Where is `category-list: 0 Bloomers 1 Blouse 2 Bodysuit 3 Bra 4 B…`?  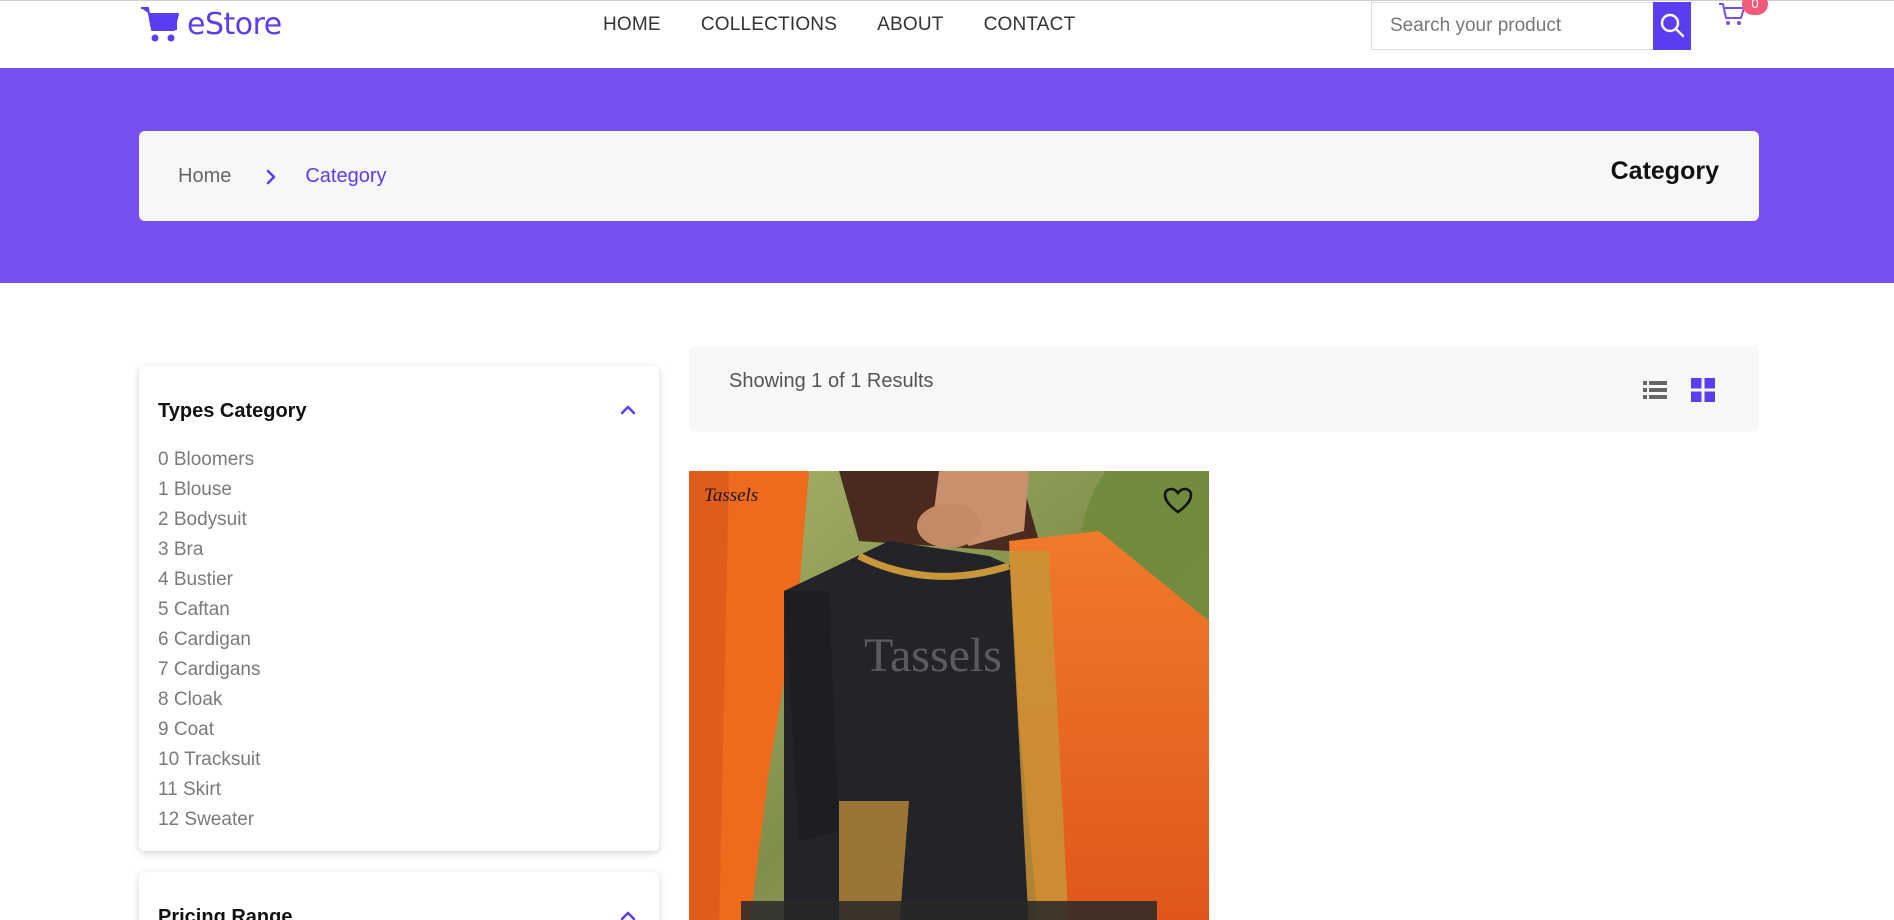
category-list: 0 Bloomers 1 Blouse 2 Bodysuit 3 Bra 4 B… is located at coordinates (209, 640).